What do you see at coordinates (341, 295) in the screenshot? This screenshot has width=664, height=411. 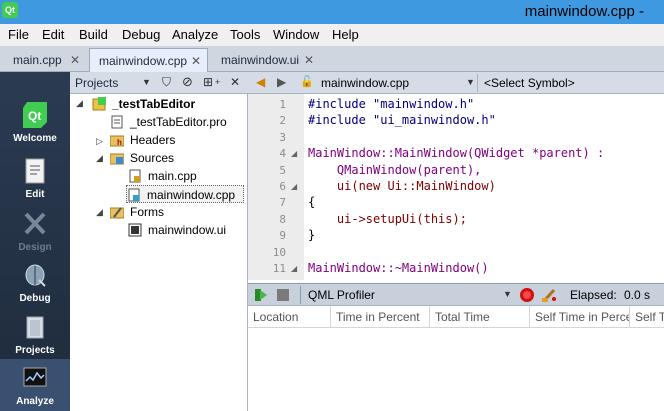 I see `profiler-title: QML Profiler` at bounding box center [341, 295].